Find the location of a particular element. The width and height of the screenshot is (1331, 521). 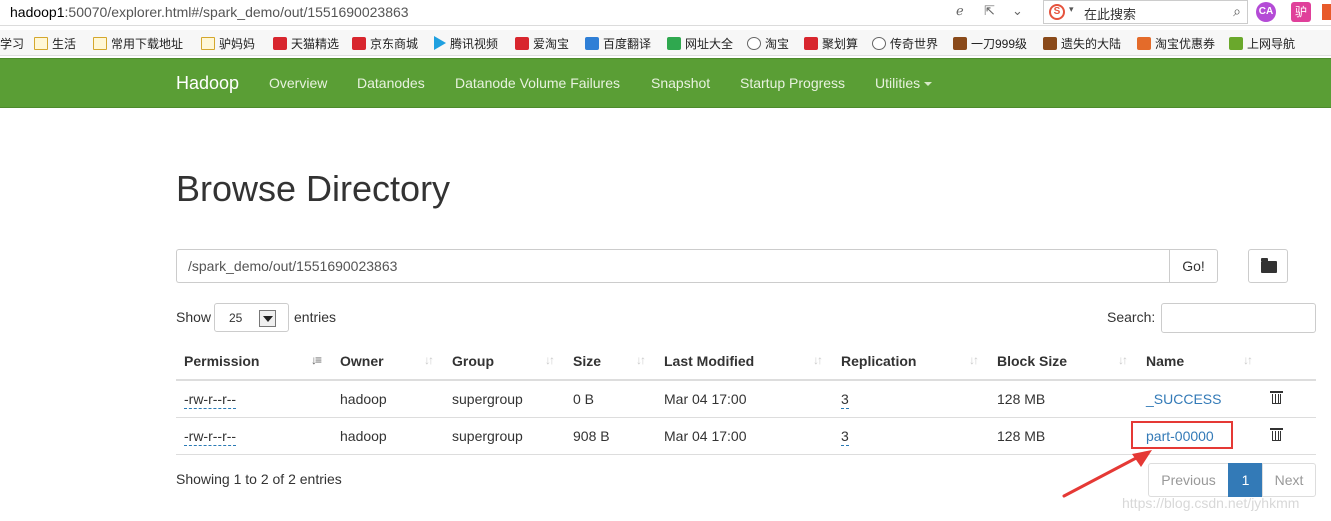

bookmark-item: 生活 is located at coordinates (55, 43).